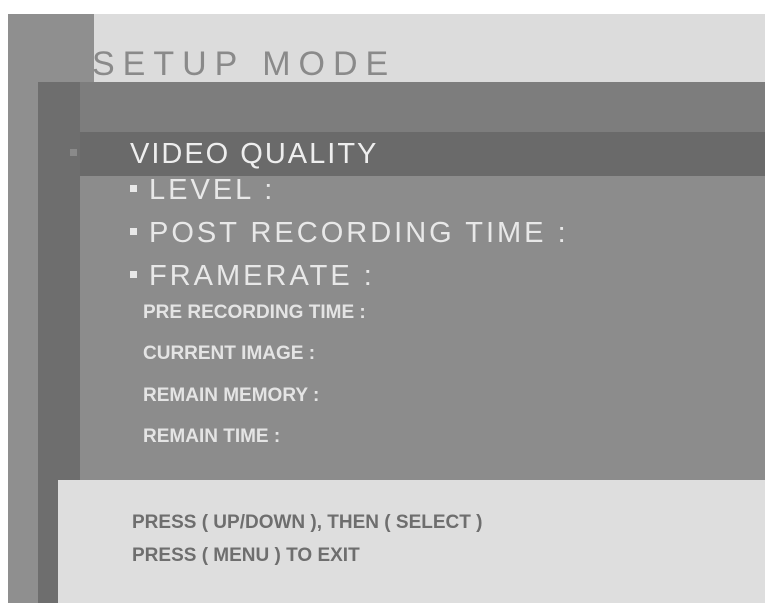 This screenshot has width=765, height=603. I want to click on menu-item-level: LEVEL :, so click(202, 190).